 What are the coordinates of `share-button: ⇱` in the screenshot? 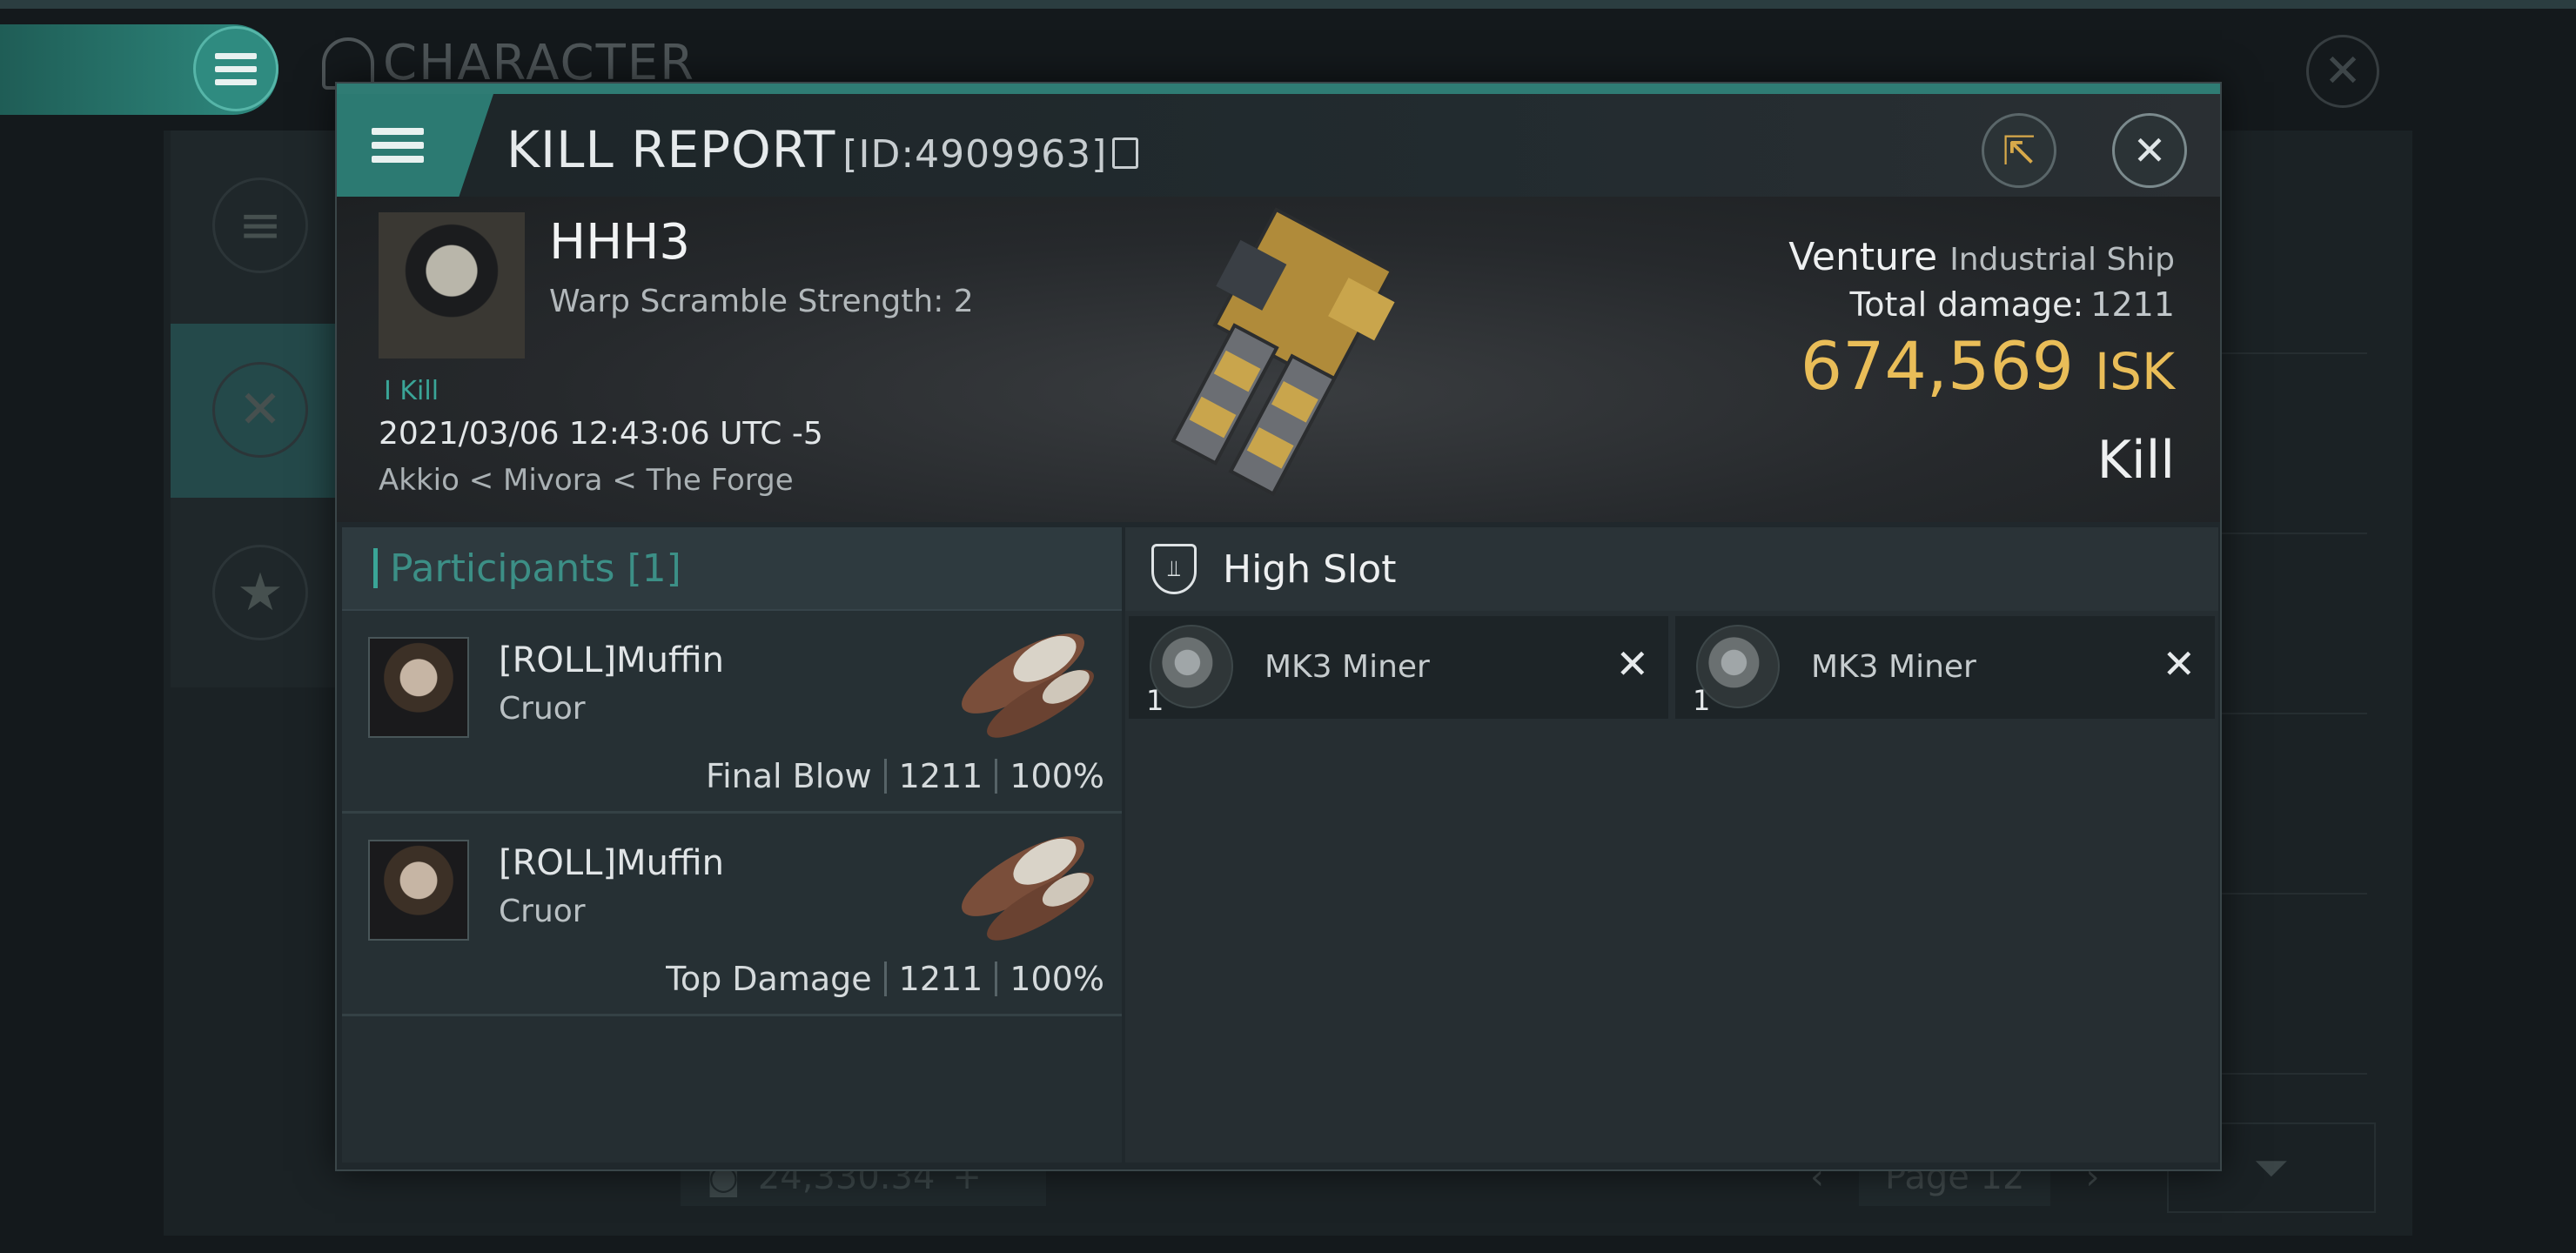 It's located at (2019, 150).